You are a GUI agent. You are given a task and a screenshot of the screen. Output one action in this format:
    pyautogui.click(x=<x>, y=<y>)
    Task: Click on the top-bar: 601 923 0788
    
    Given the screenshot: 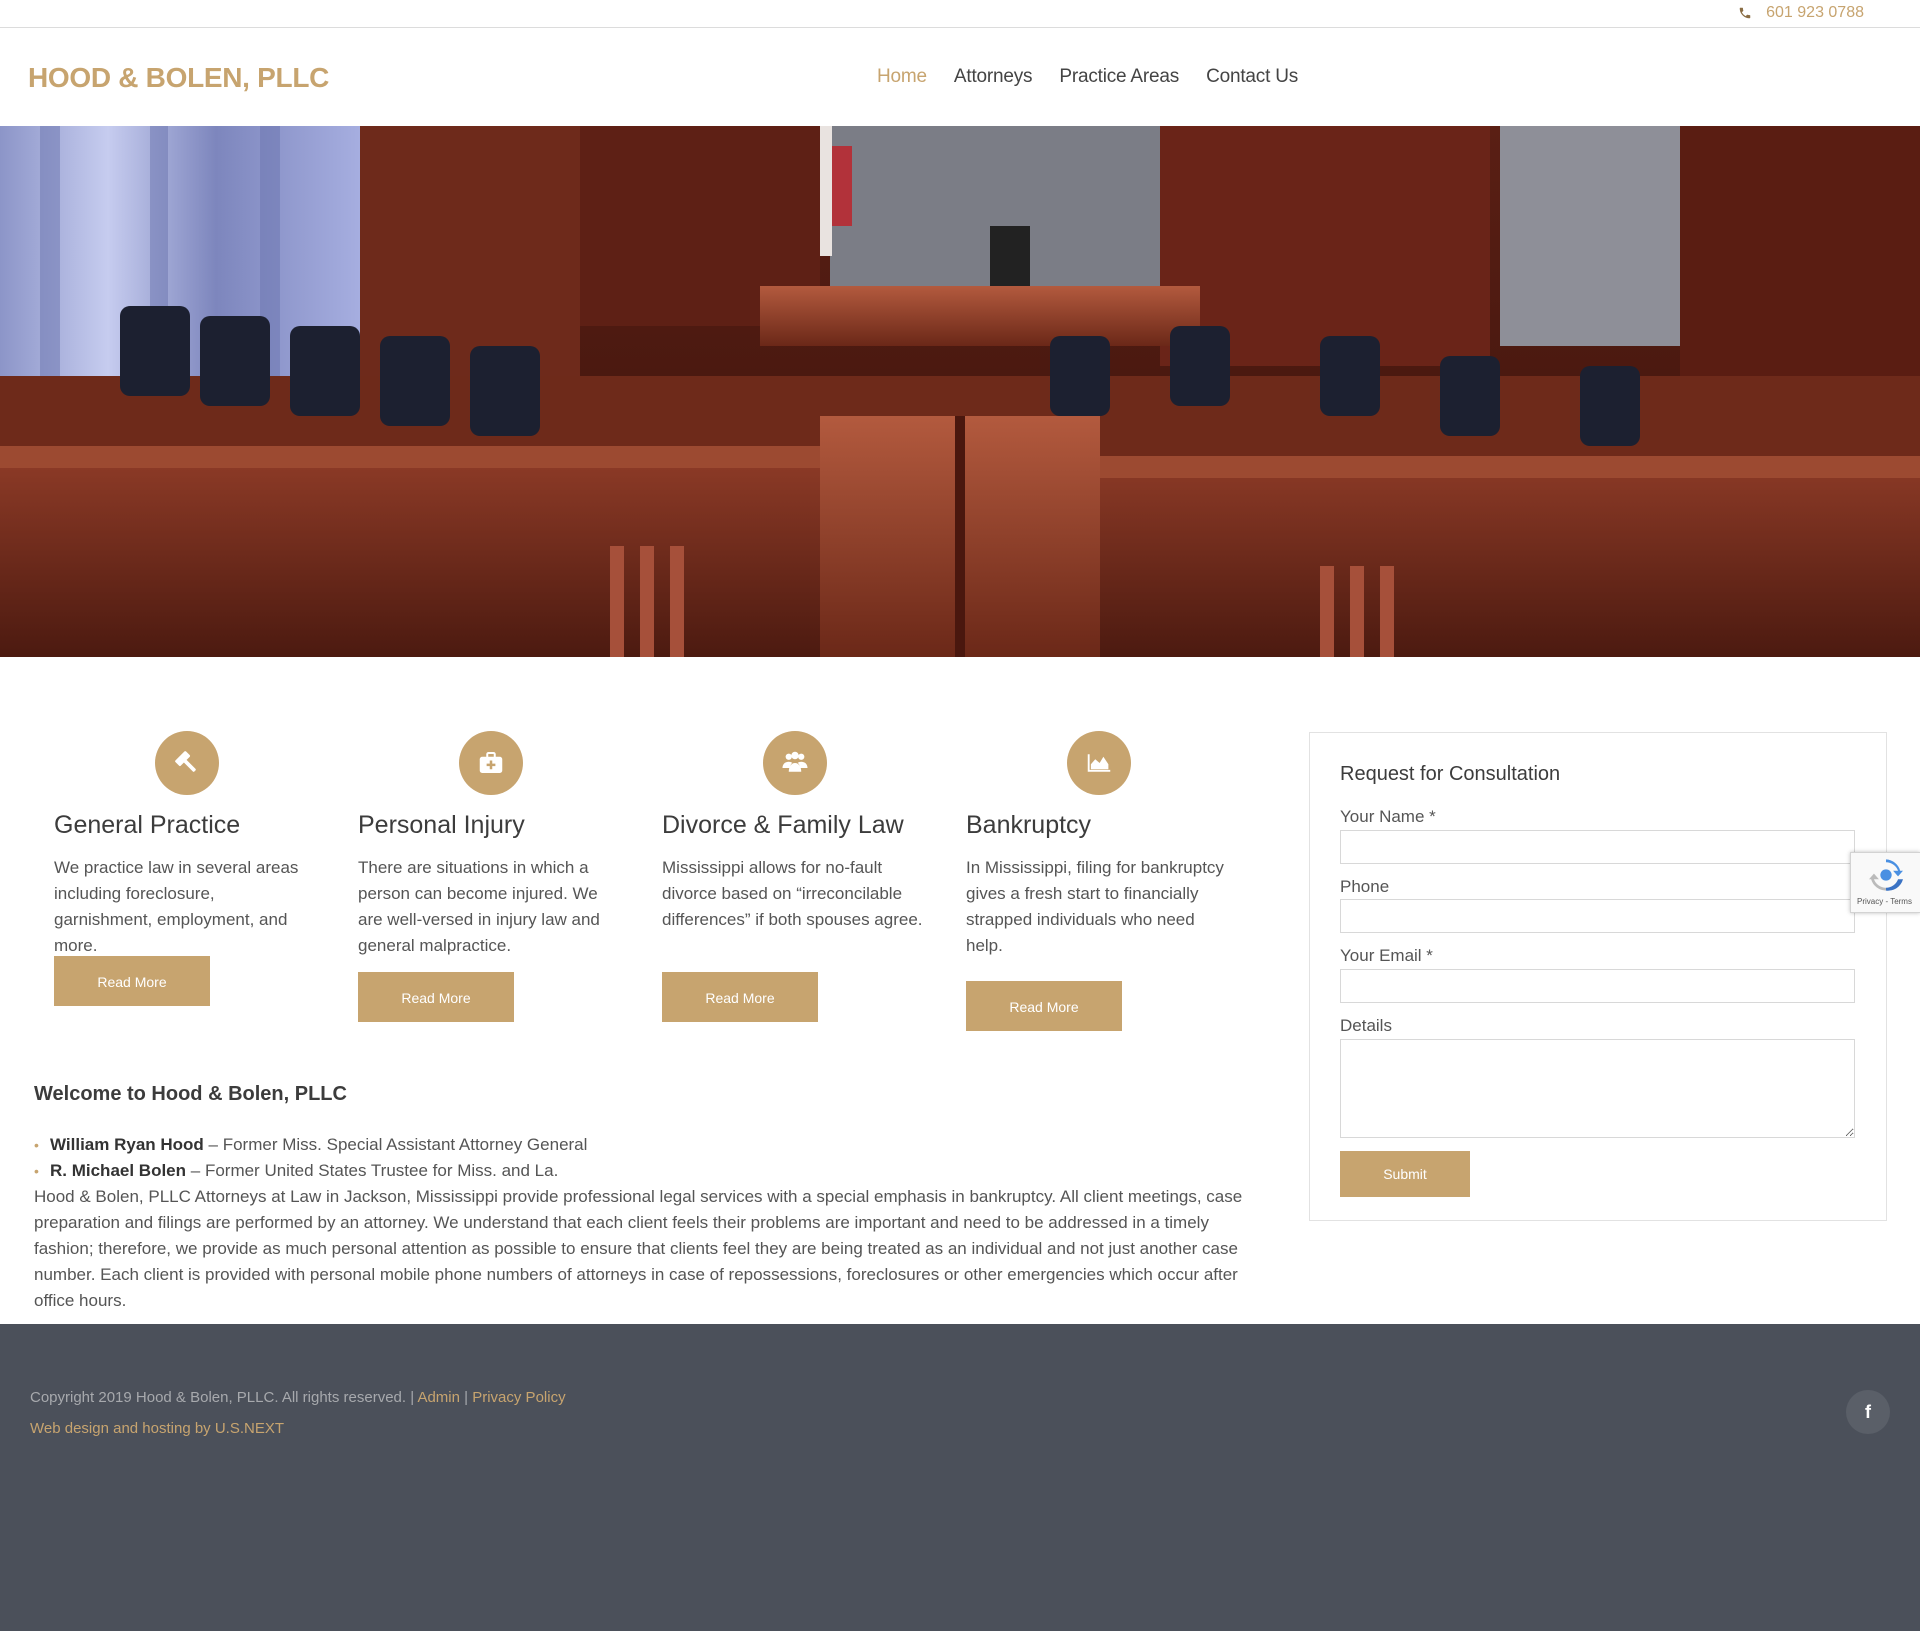 What is the action you would take?
    pyautogui.click(x=960, y=14)
    